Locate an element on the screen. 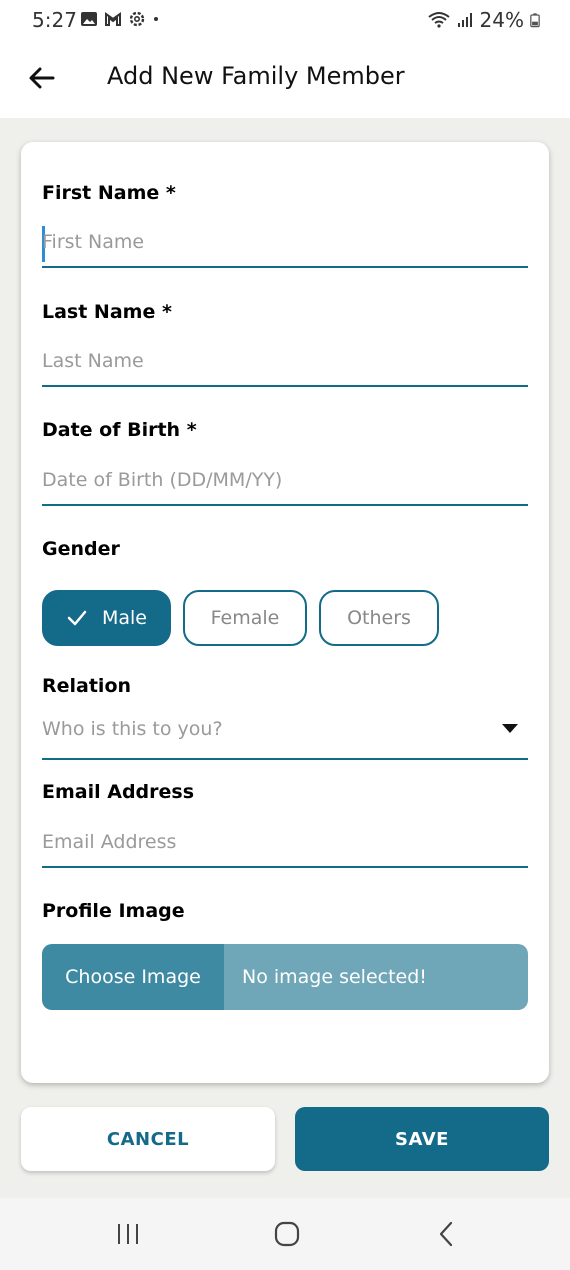 The height and width of the screenshot is (1270, 570). status-time: 5:27 is located at coordinates (54, 20).